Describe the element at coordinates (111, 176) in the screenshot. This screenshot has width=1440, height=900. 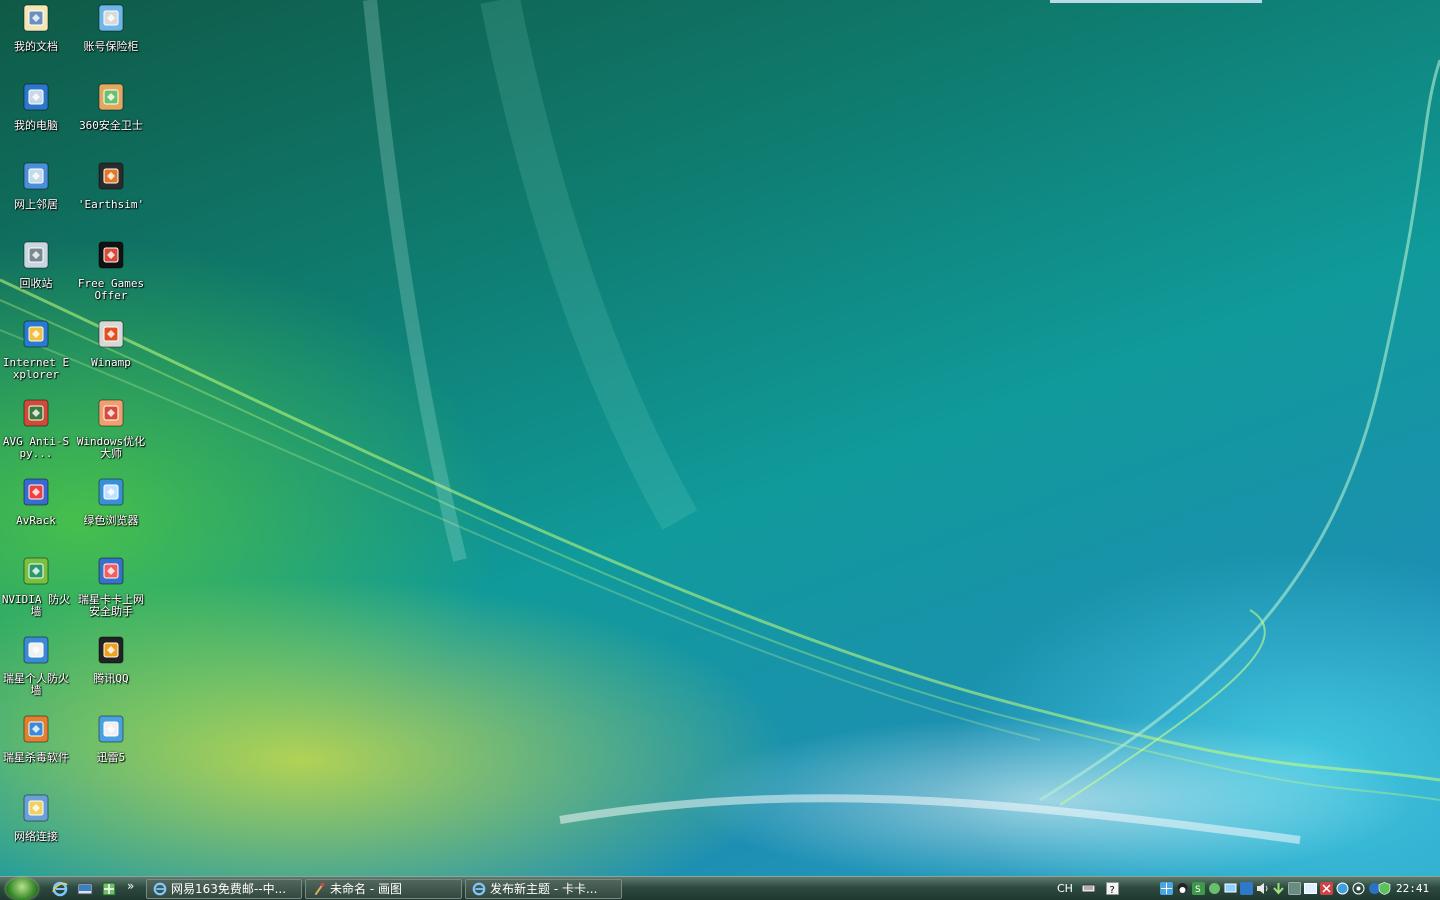
I see `earth-icon` at that location.